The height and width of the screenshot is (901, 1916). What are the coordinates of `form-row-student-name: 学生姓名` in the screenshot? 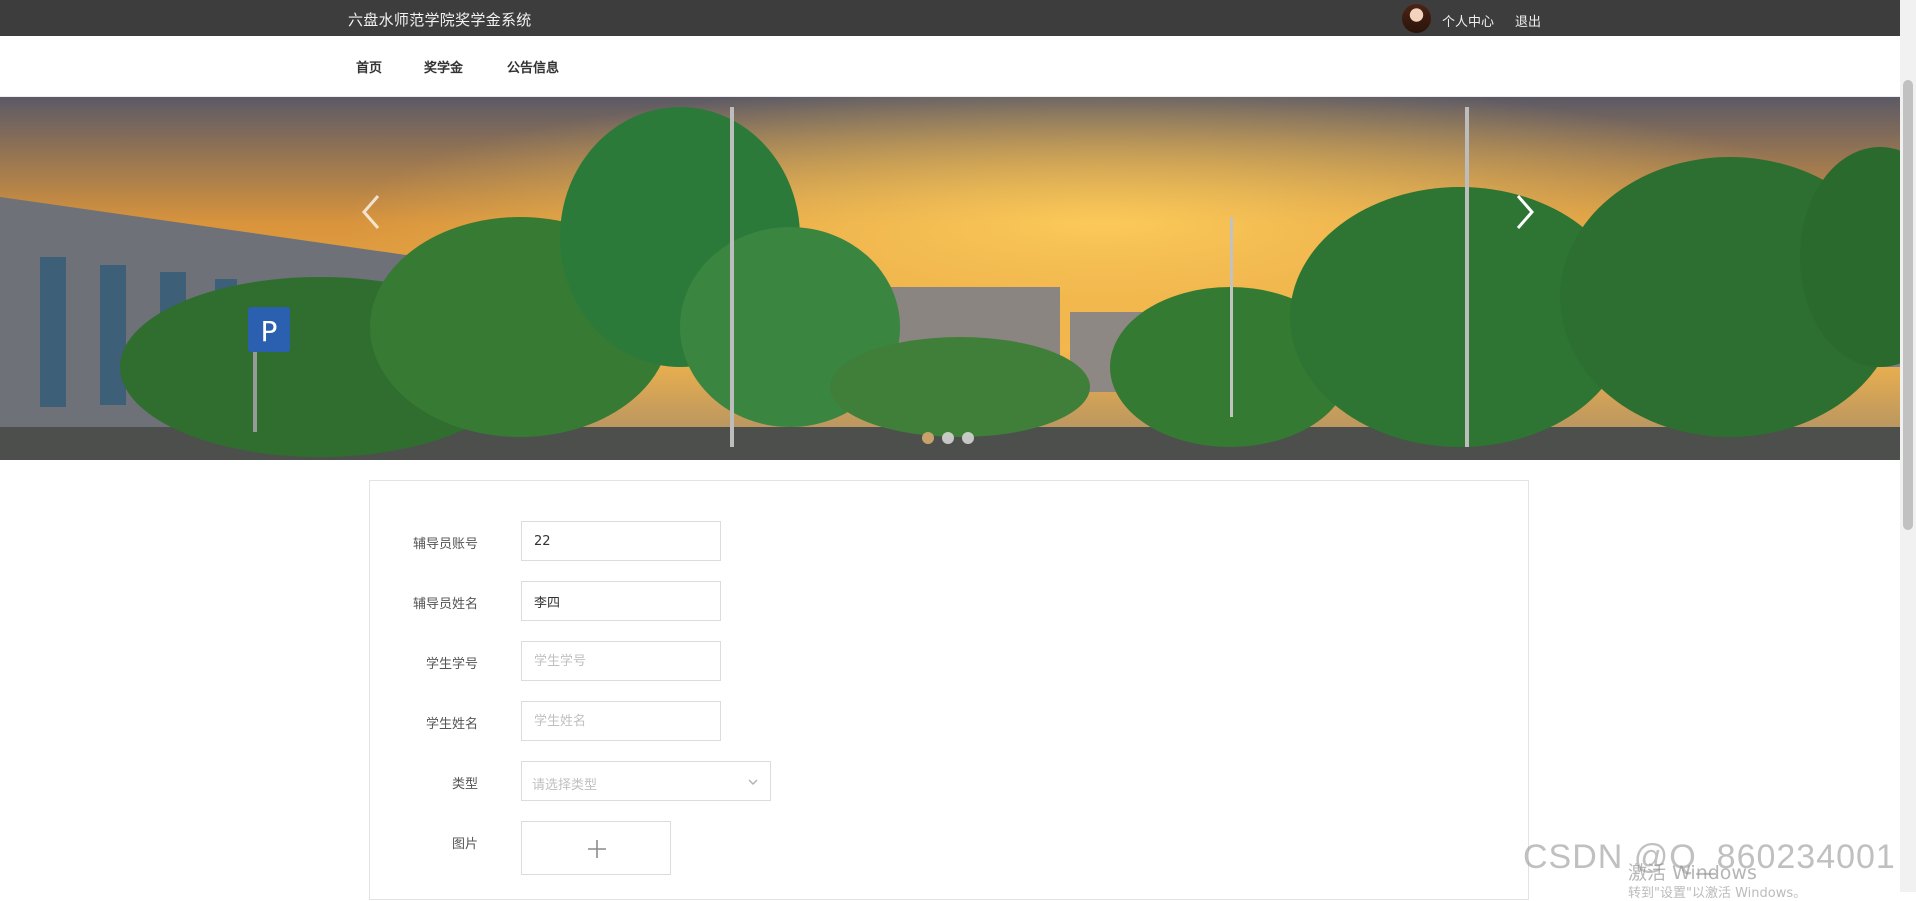 It's located at (949, 721).